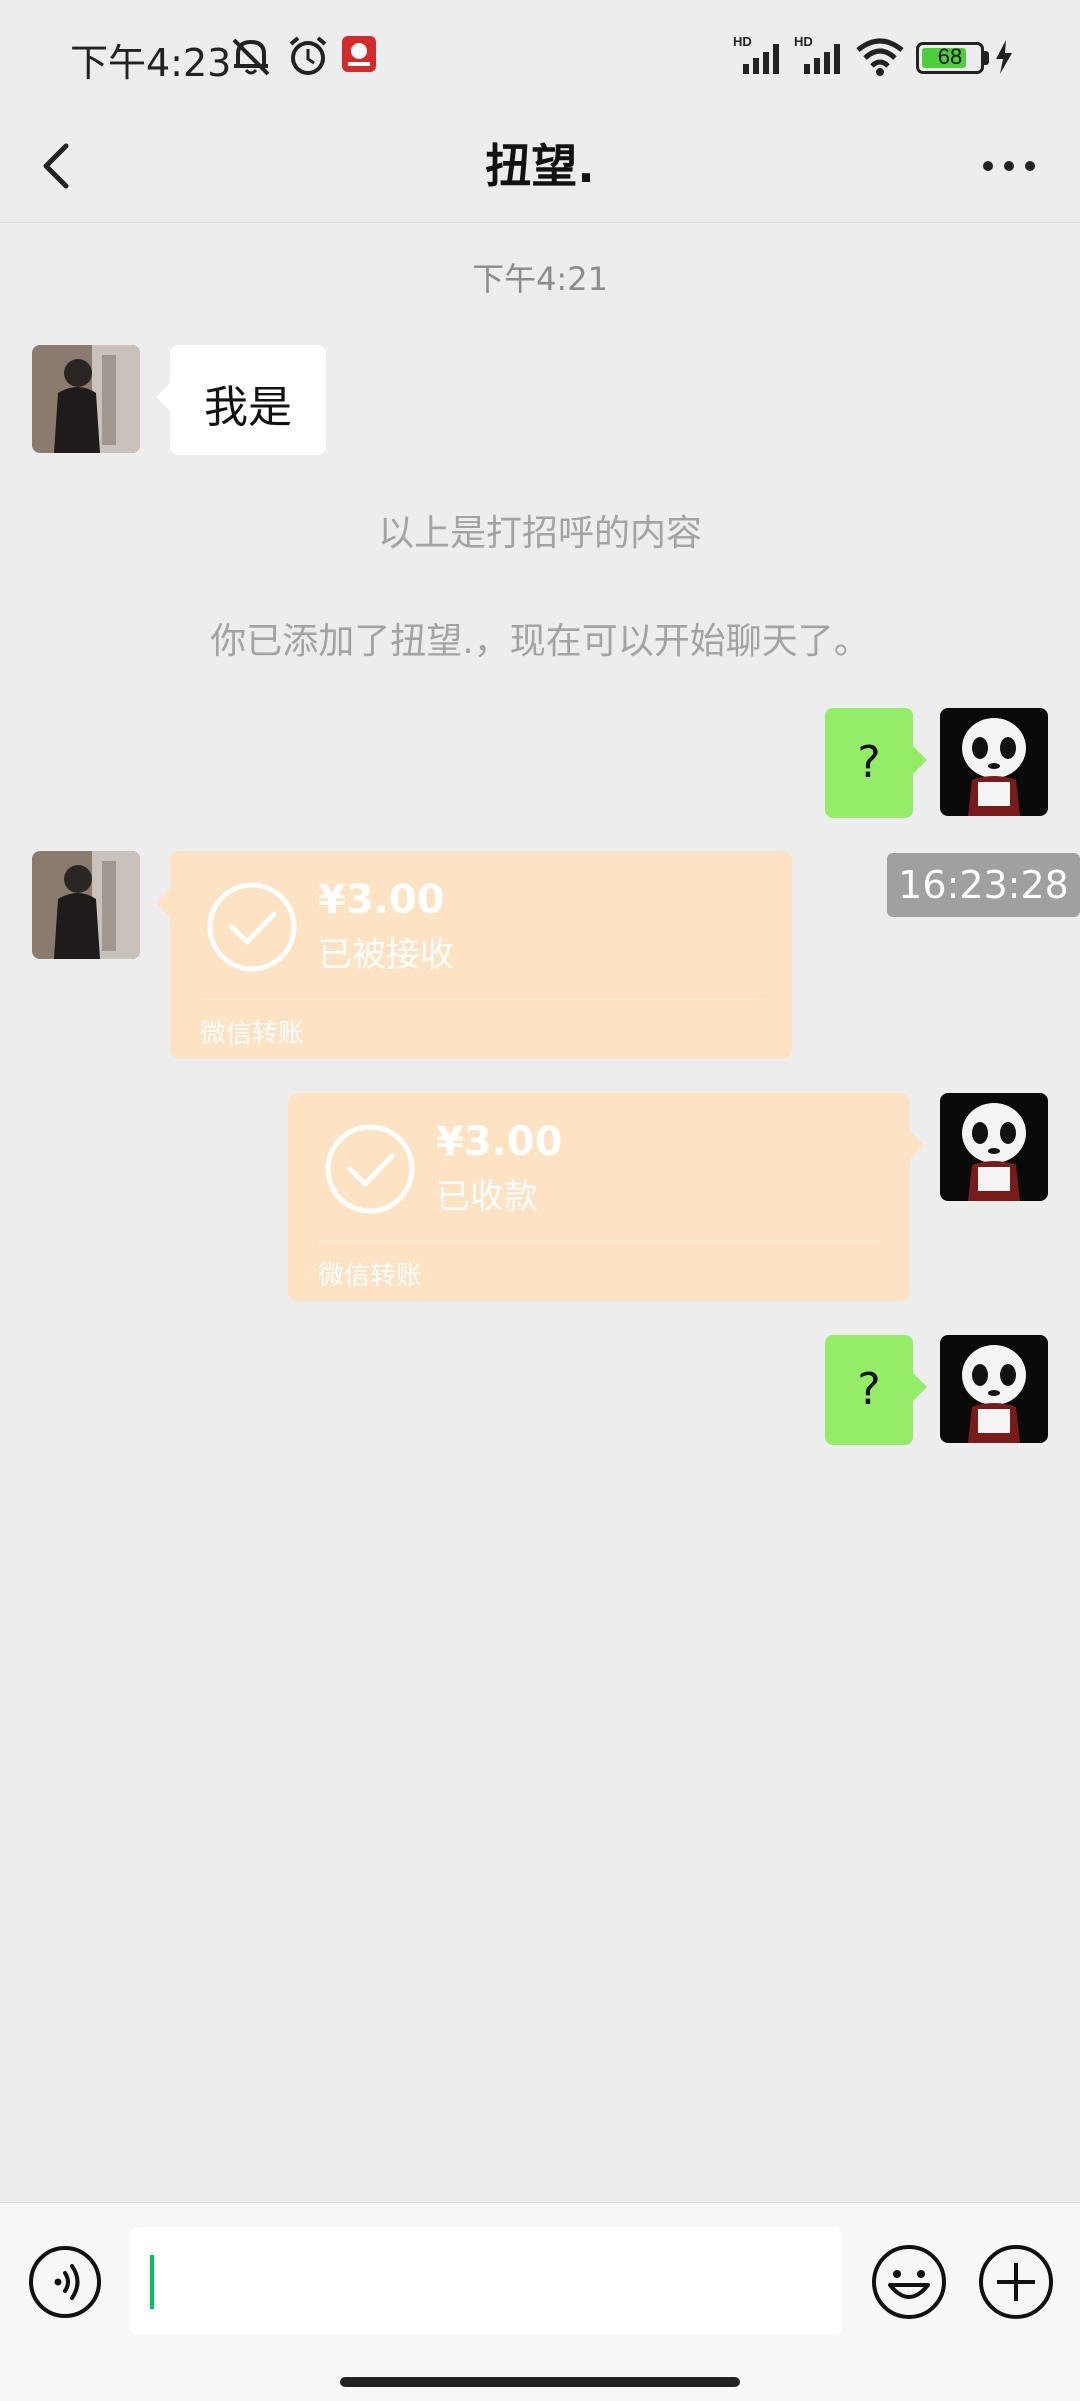 The width and height of the screenshot is (1080, 2401). I want to click on wifi-icon, so click(880, 57).